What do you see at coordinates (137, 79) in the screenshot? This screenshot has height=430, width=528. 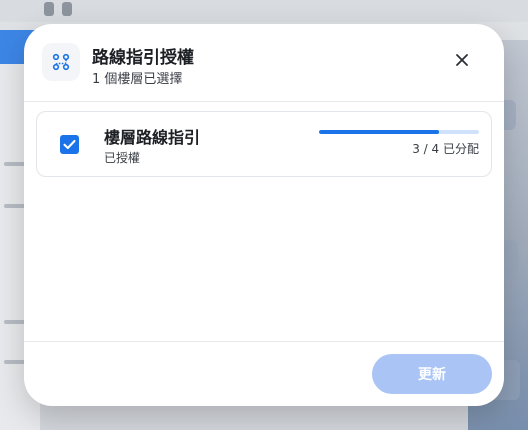 I see `dialog-subtitle: 1 個樓層已選擇` at bounding box center [137, 79].